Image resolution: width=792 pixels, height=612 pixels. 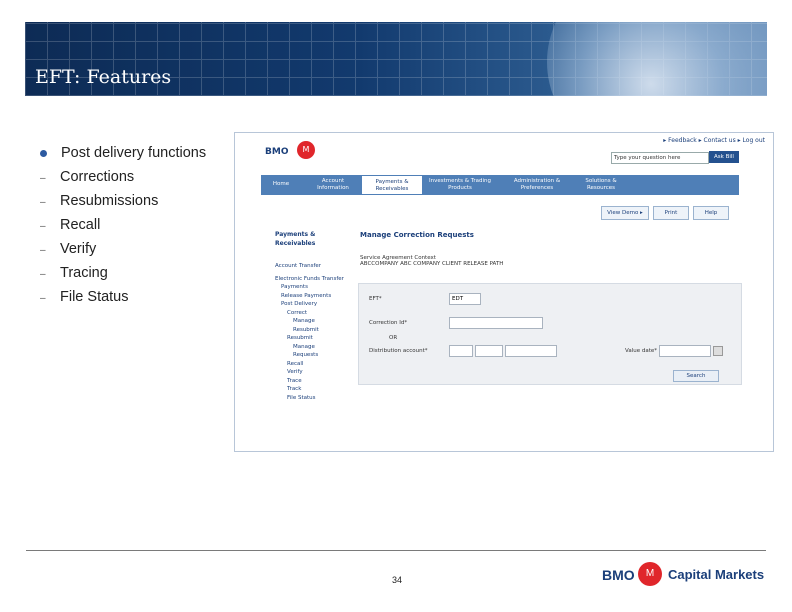 What do you see at coordinates (696, 376) in the screenshot?
I see `search-button: Search` at bounding box center [696, 376].